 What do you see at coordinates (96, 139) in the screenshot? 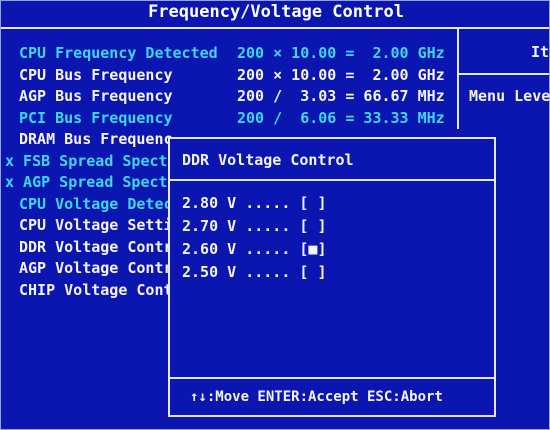
I see `setting-label: DRAM Bus Frequenc` at bounding box center [96, 139].